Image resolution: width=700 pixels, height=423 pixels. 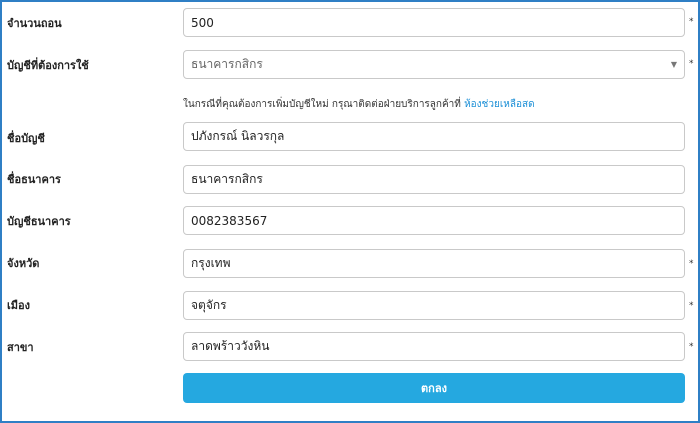 What do you see at coordinates (23, 263) in the screenshot?
I see `province-label: จังหวัด` at bounding box center [23, 263].